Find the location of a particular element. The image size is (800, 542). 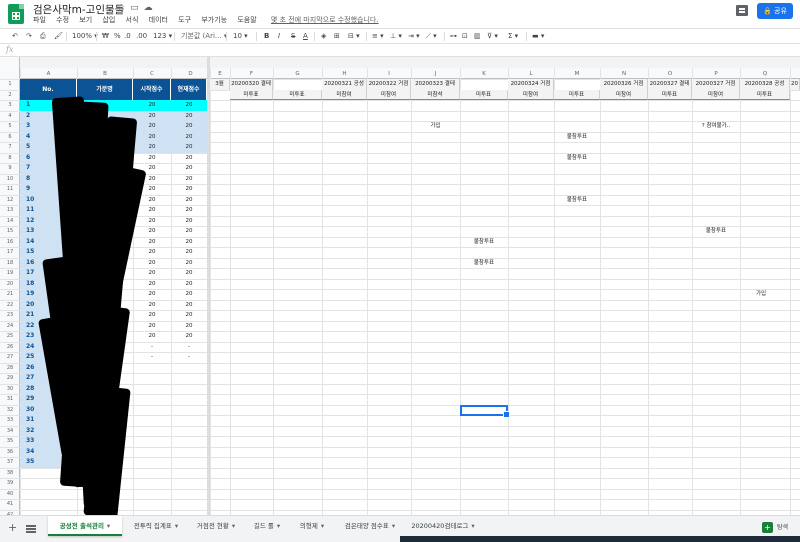

column-header: K is located at coordinates (484, 74).